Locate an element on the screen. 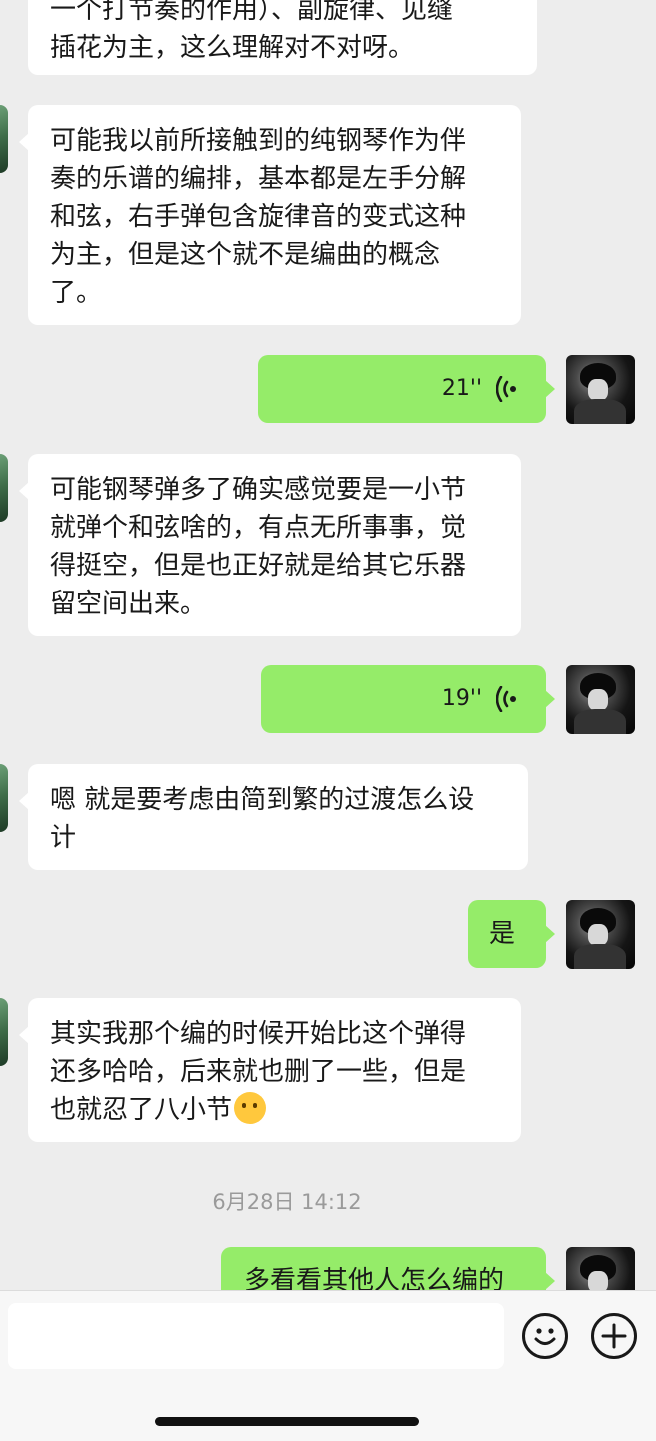 The image size is (656, 1441). message-text: 是 is located at coordinates (502, 934).